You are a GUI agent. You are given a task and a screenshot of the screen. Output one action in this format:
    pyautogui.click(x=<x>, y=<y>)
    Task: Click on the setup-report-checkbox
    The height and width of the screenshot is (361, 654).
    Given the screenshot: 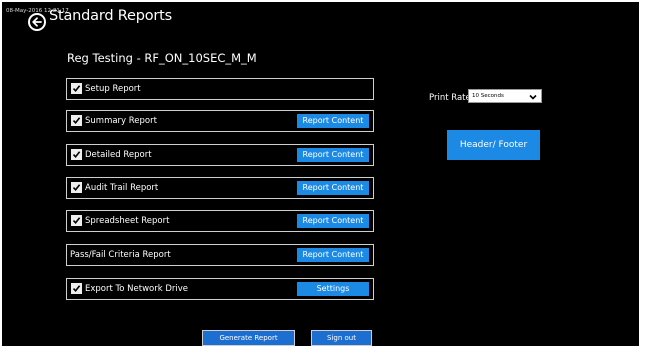 What is the action you would take?
    pyautogui.click(x=76, y=88)
    